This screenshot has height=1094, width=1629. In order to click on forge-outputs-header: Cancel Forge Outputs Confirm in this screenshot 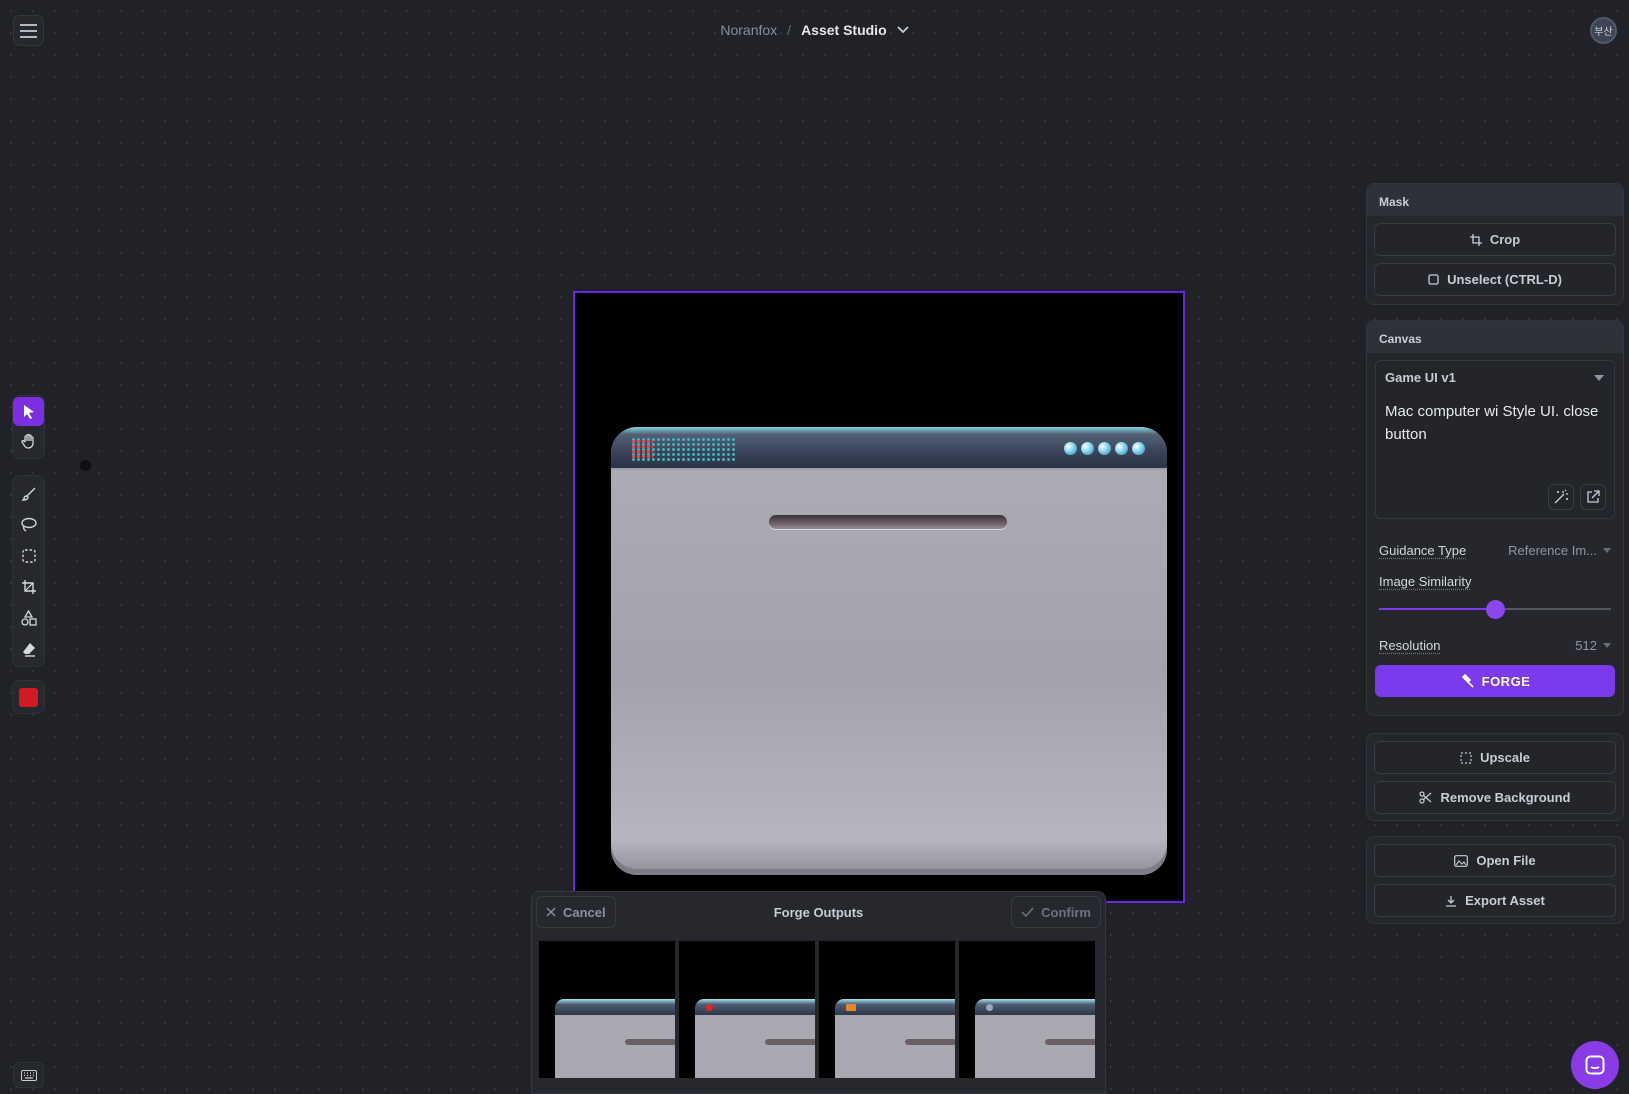, I will do `click(818, 912)`.